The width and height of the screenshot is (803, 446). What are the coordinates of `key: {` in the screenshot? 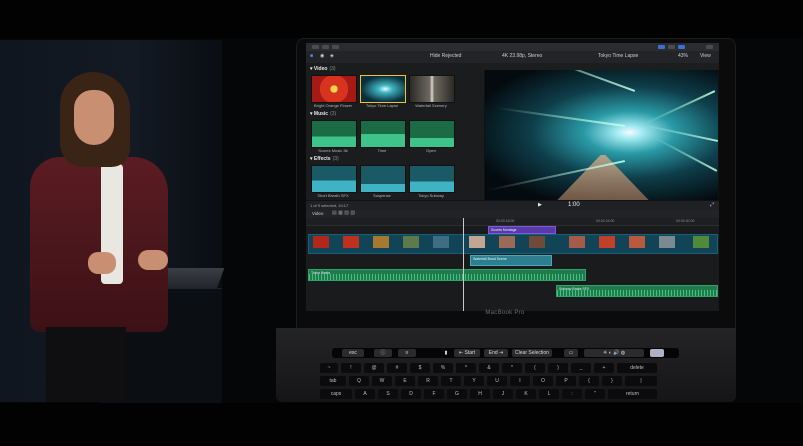 It's located at (589, 381).